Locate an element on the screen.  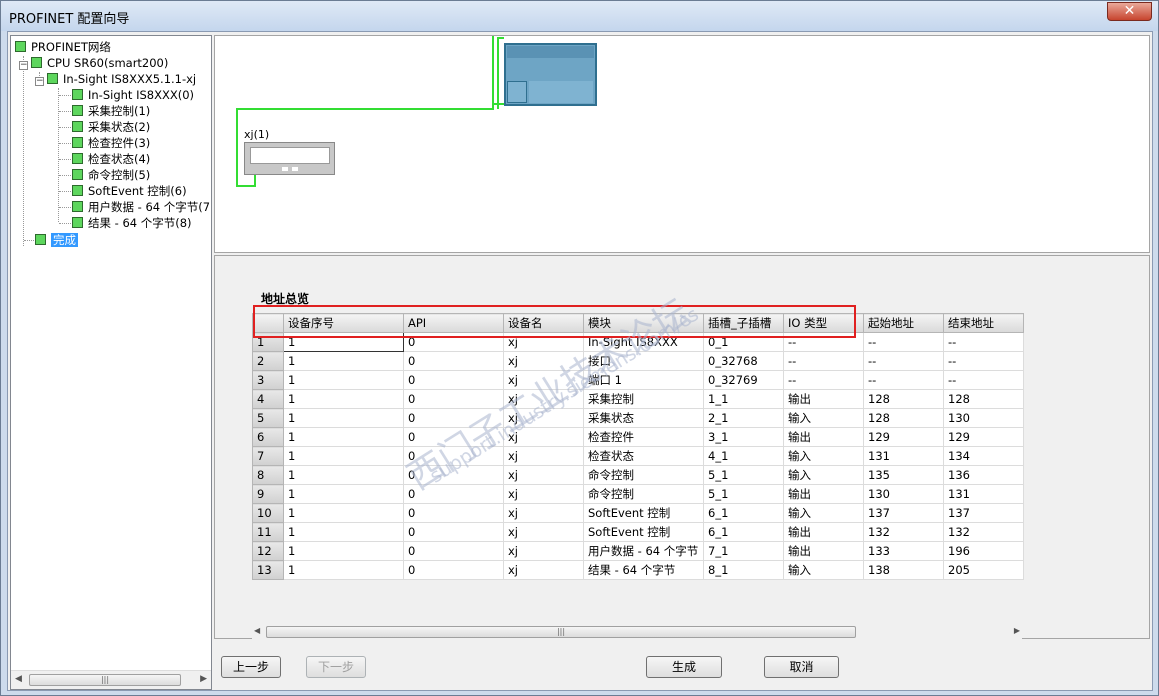
tree-node-module: 用户数据 - 64 个字节(7 is located at coordinates (141, 207).